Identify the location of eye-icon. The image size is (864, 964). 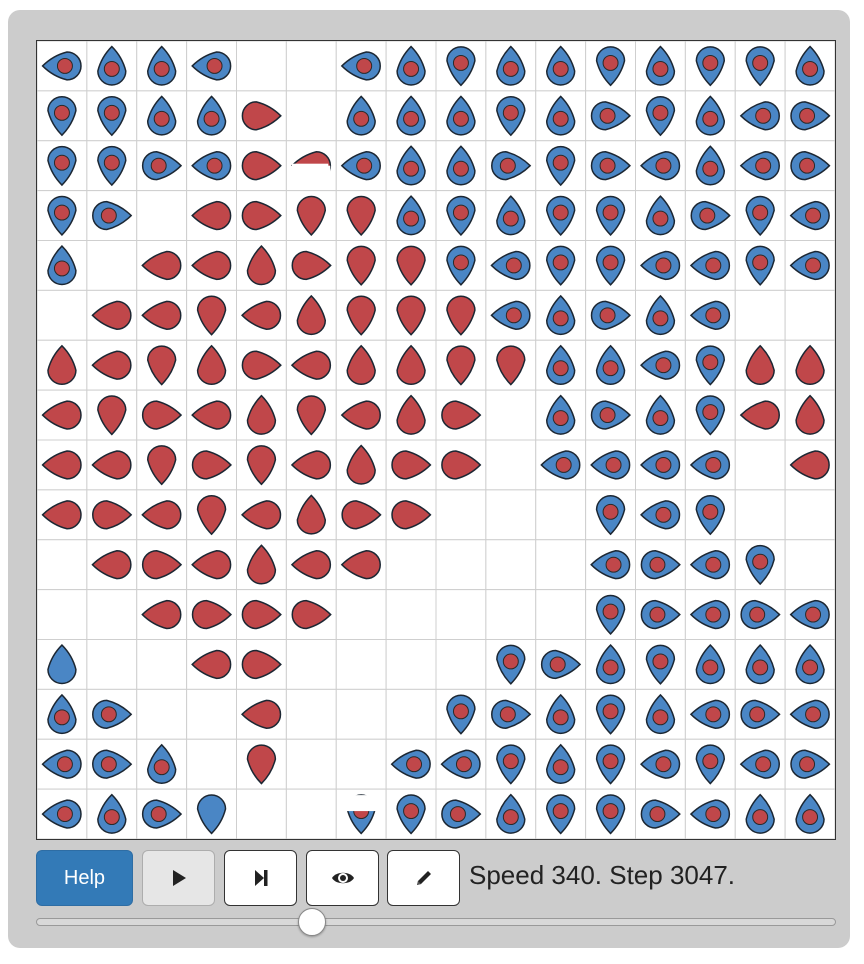
(342, 878).